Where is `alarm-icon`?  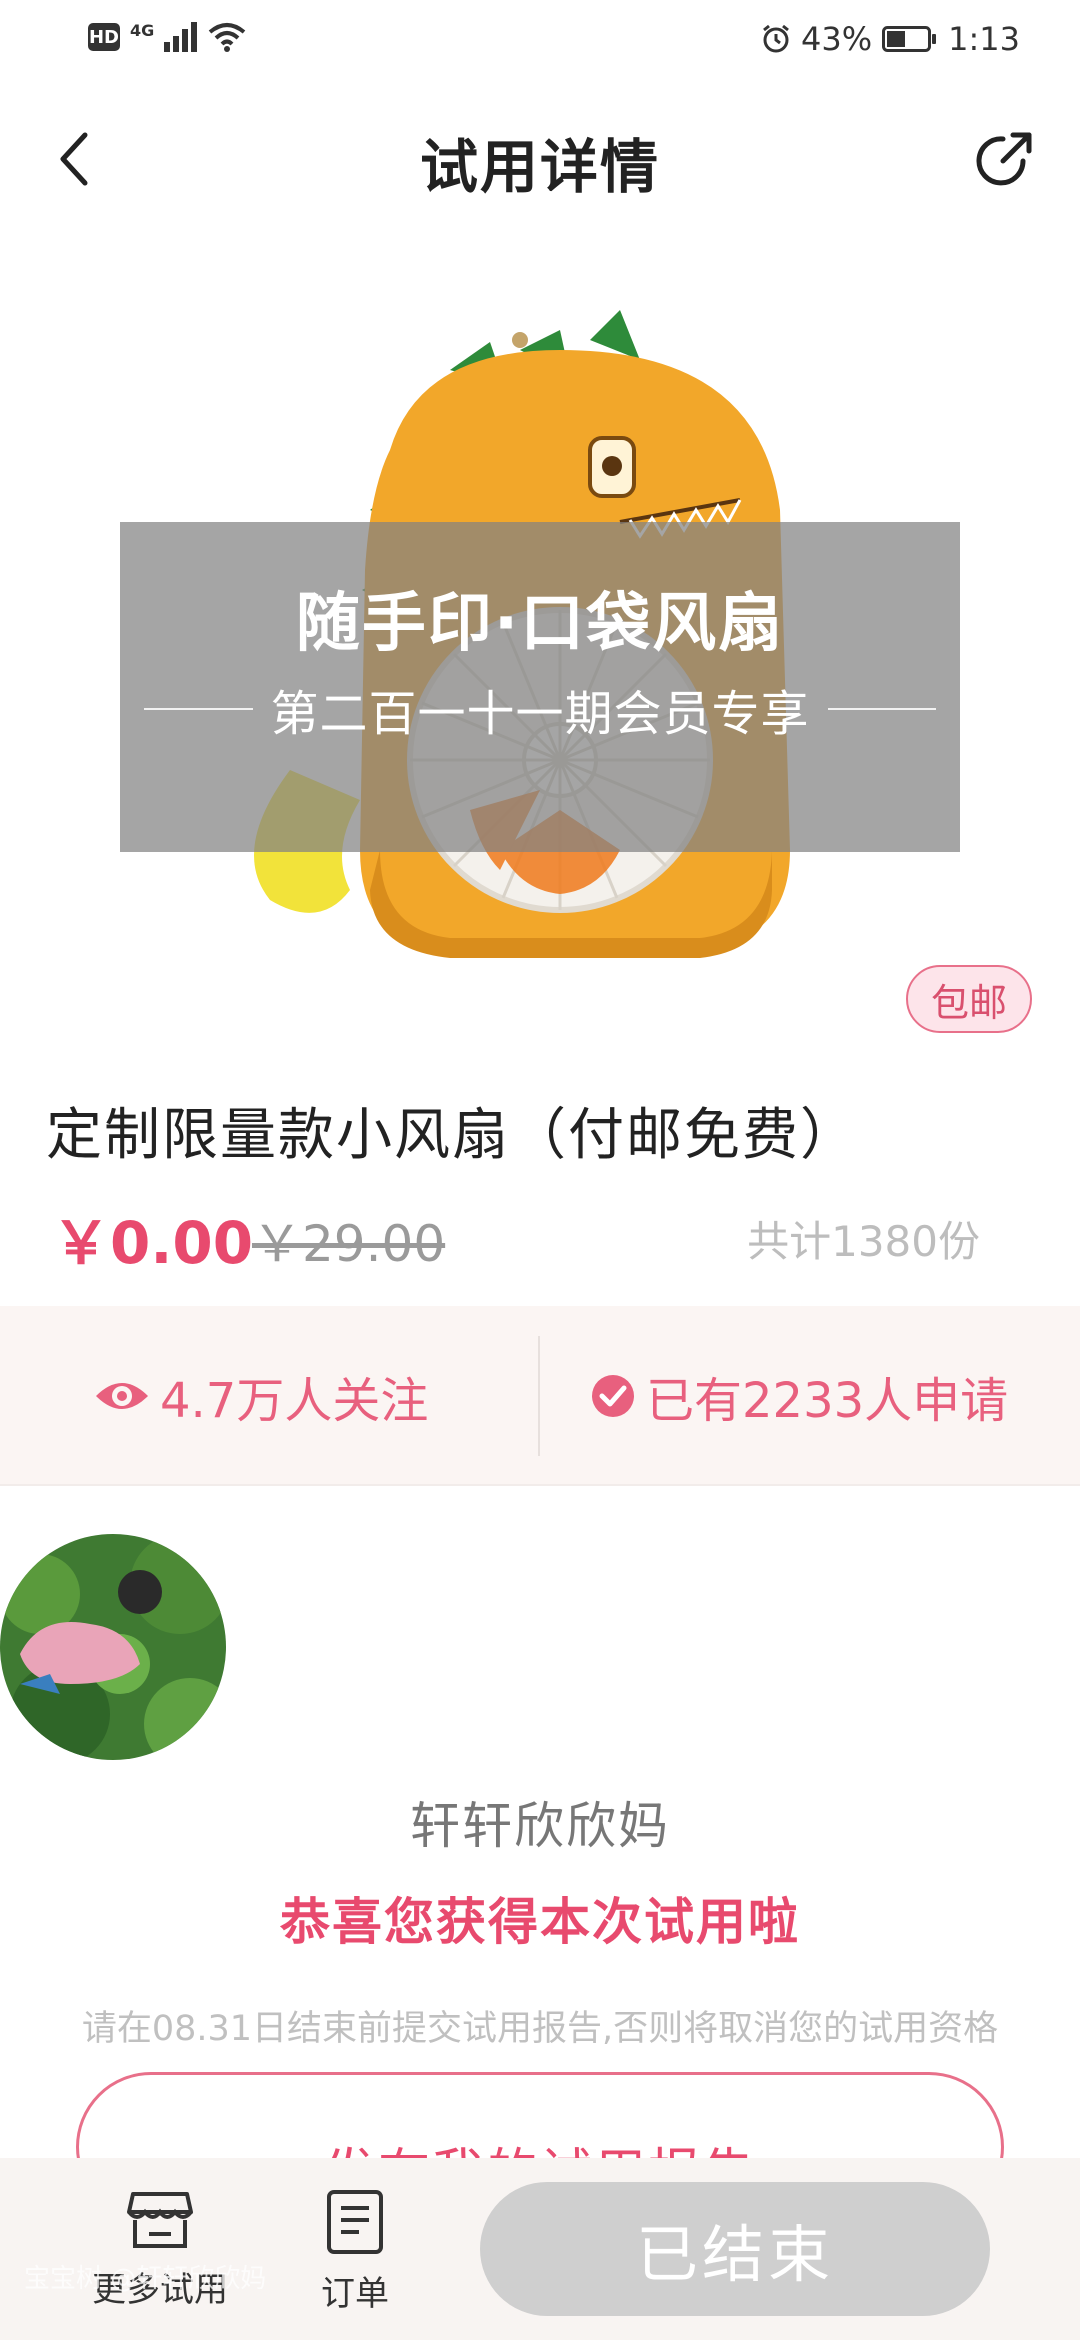 alarm-icon is located at coordinates (776, 38).